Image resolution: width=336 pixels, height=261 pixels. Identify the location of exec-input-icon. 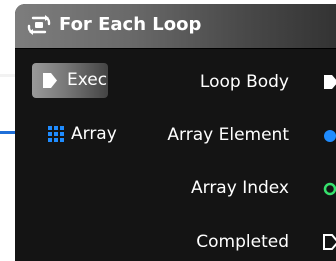
(50, 80).